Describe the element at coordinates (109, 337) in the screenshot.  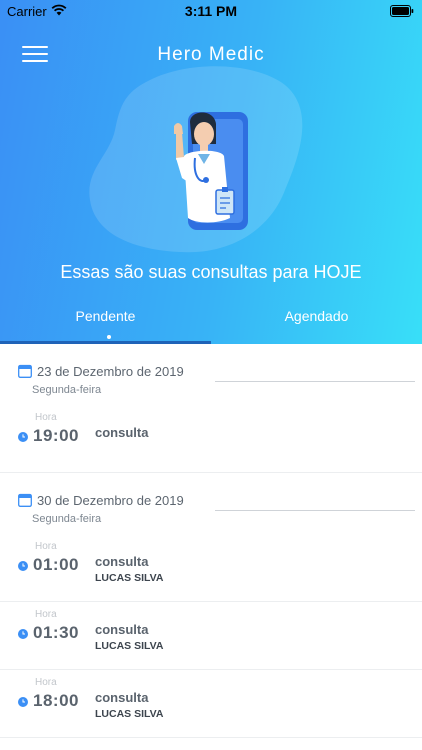
I see `page-indicator-dot` at that location.